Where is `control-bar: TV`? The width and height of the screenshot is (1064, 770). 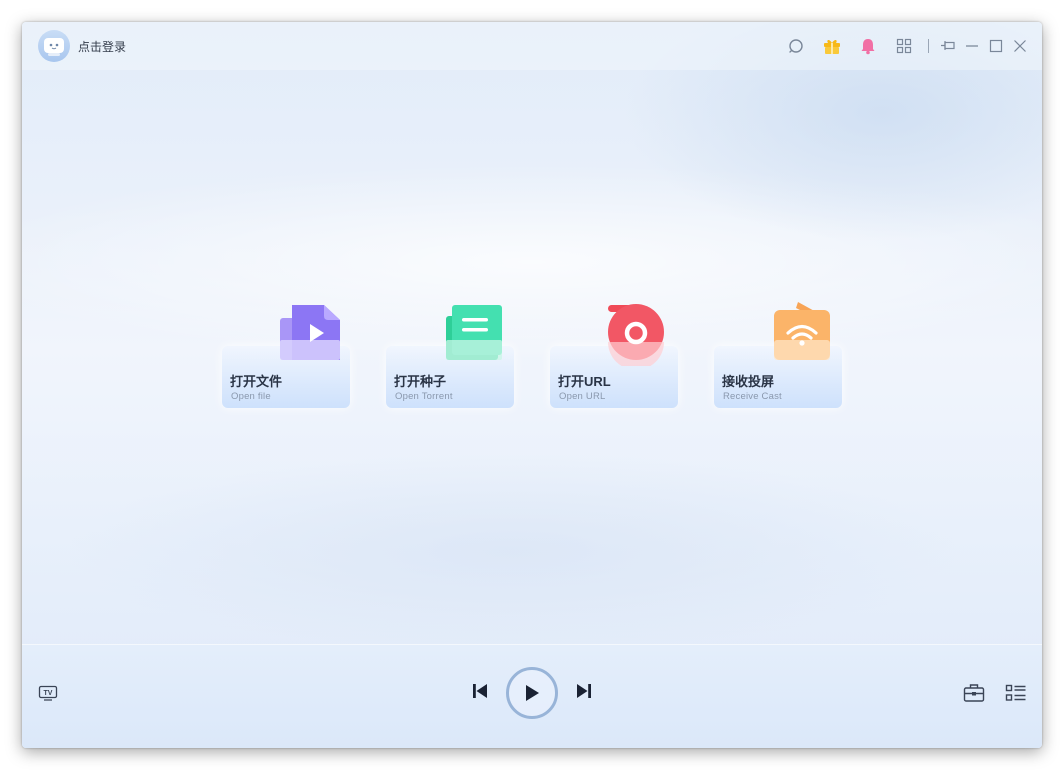 control-bar: TV is located at coordinates (532, 696).